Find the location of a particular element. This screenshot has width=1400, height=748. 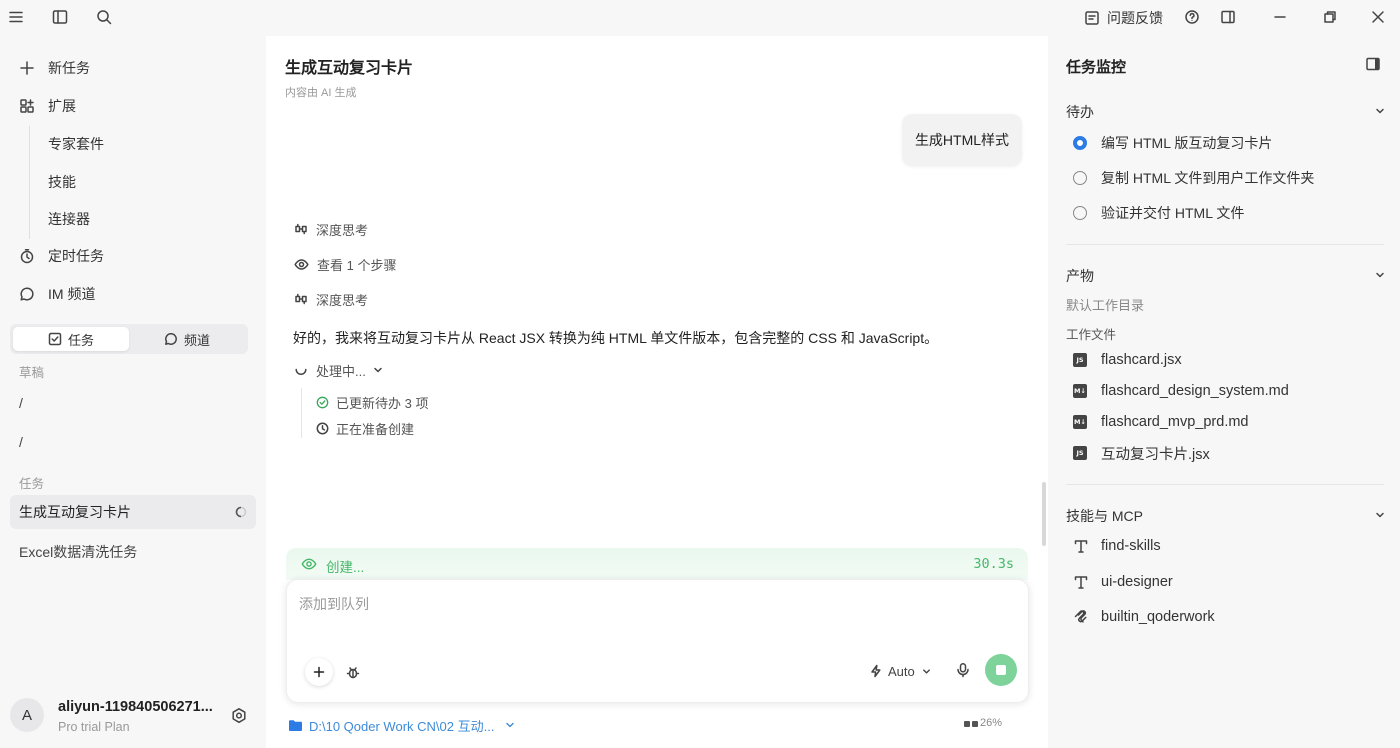

file-item: M↓ flashcard_design_system.md is located at coordinates (1181, 391).